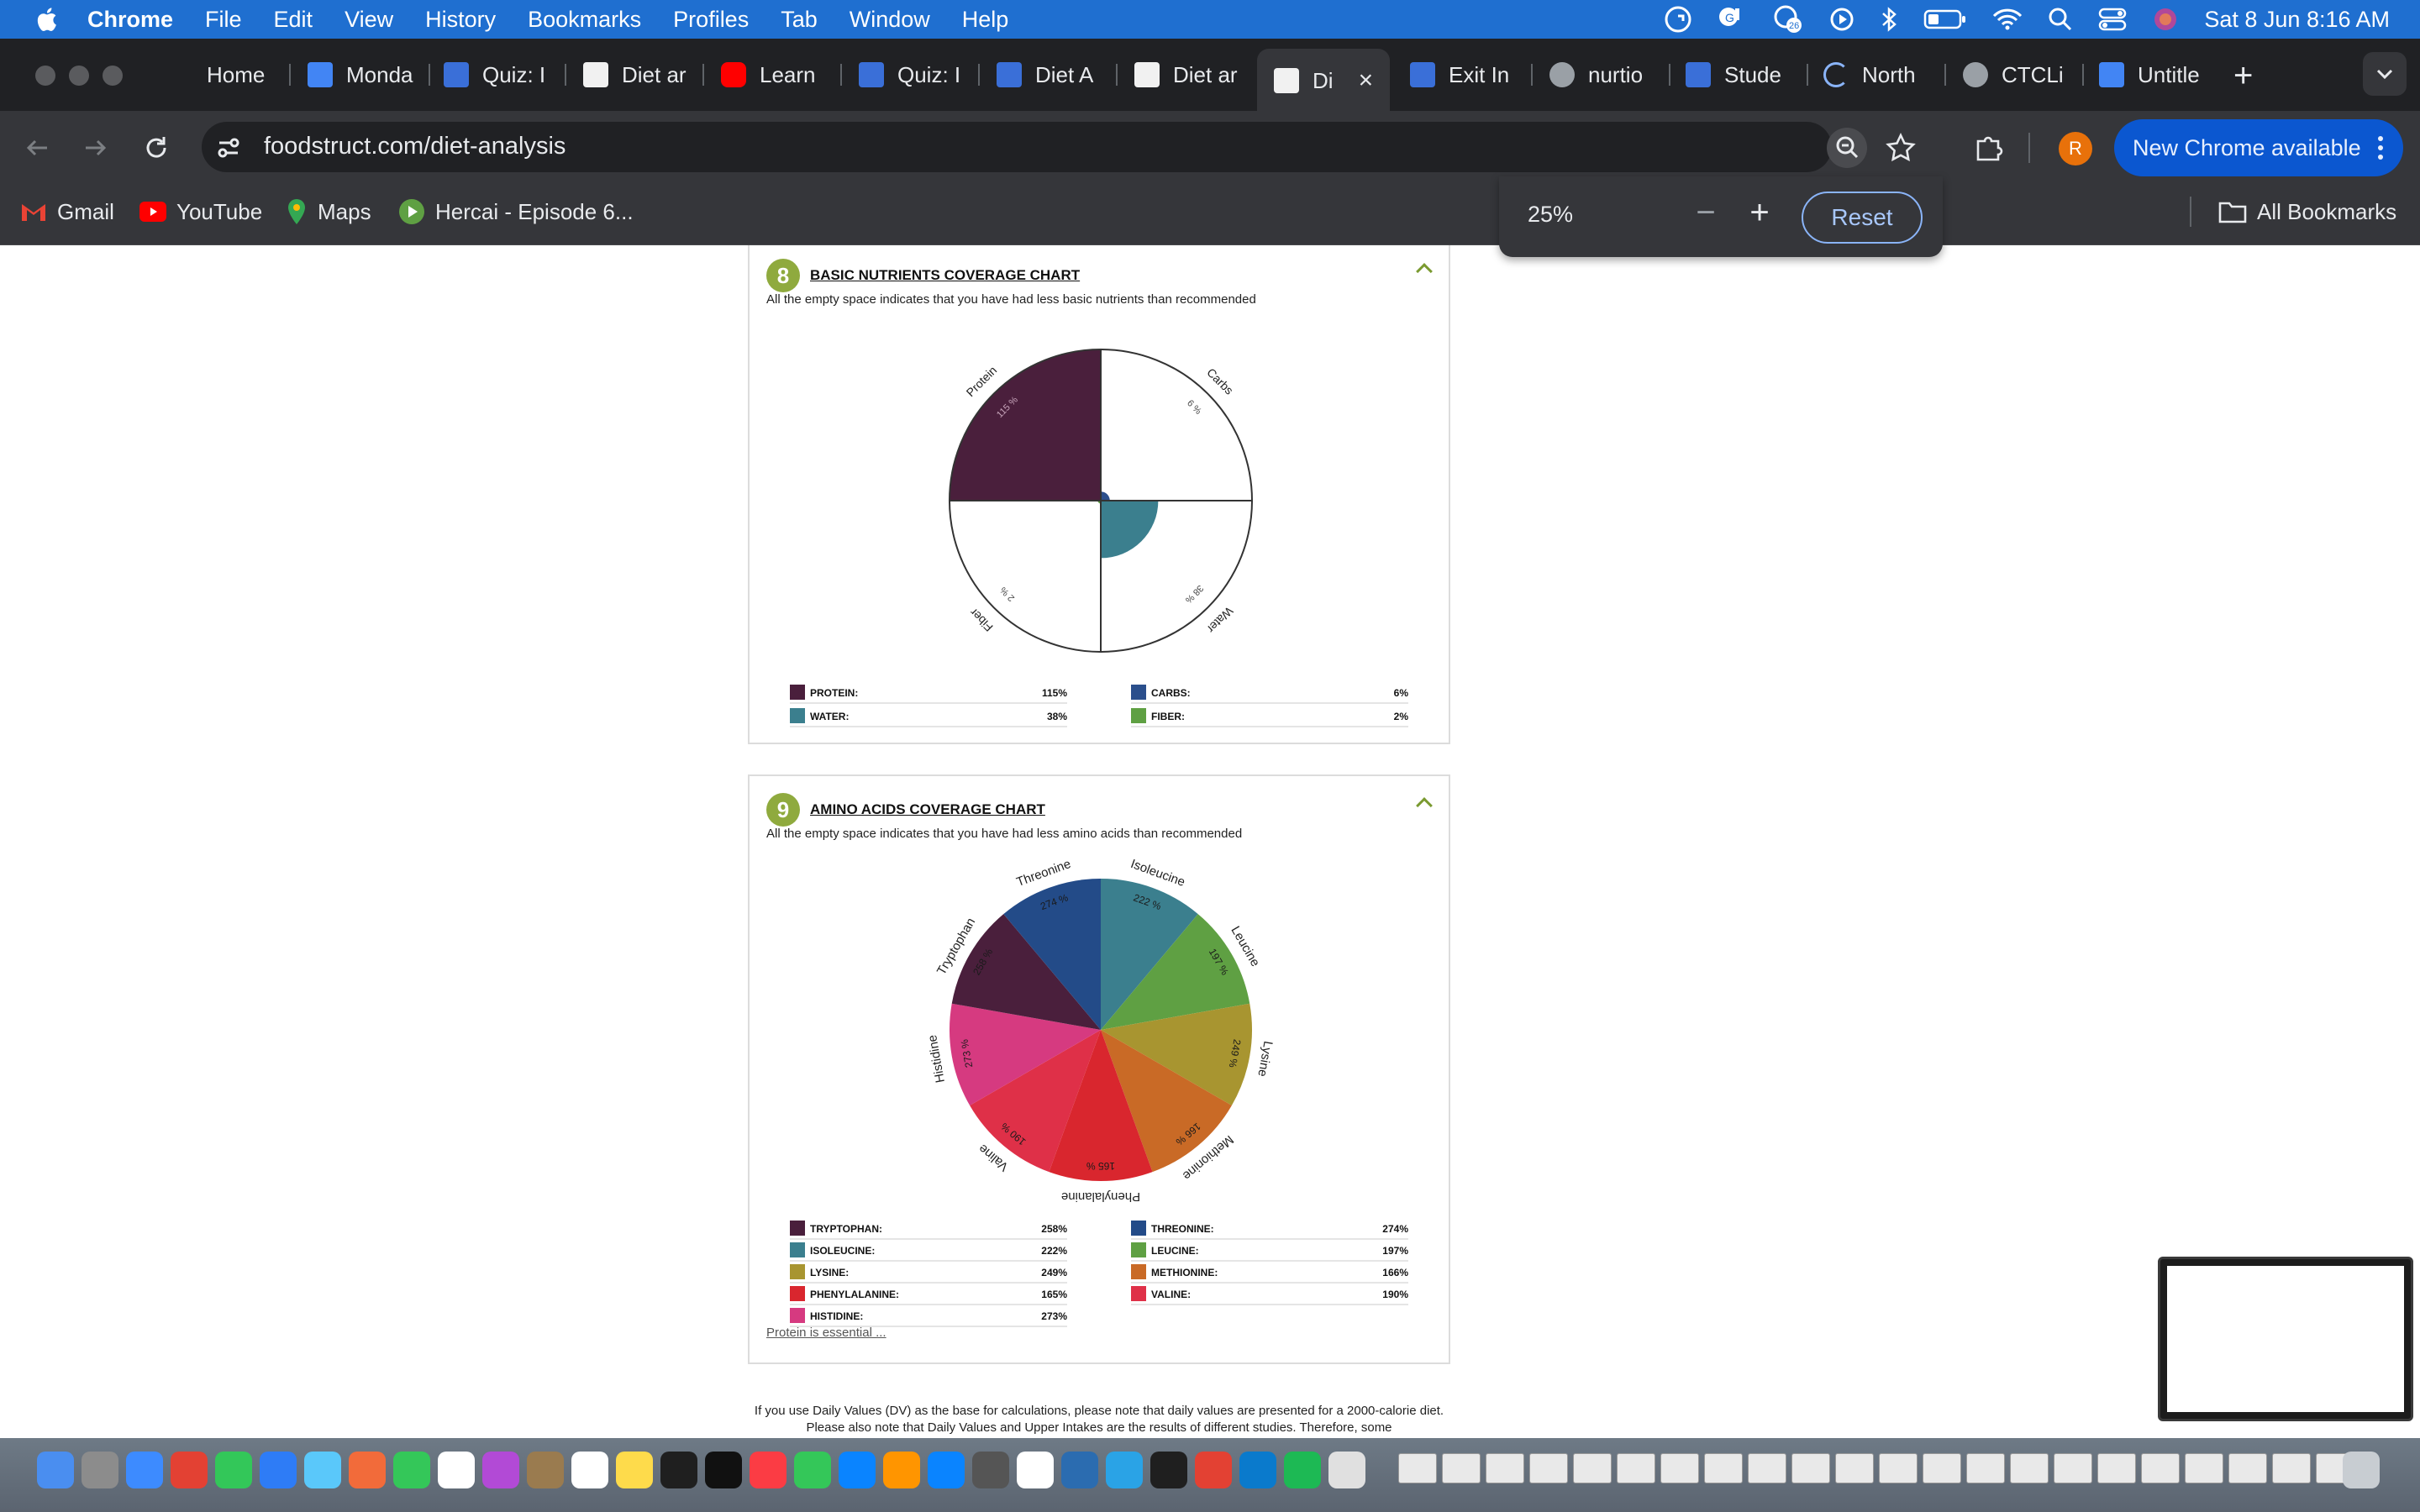  What do you see at coordinates (461, 20) in the screenshot?
I see `menu-history: History` at bounding box center [461, 20].